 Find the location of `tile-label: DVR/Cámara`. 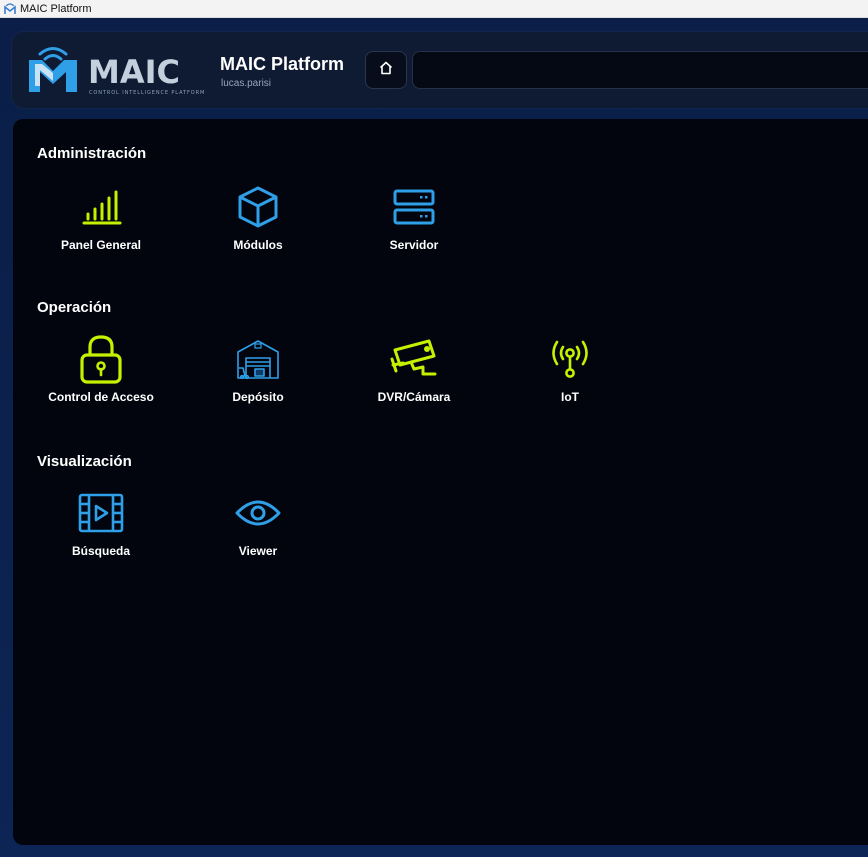

tile-label: DVR/Cámara is located at coordinates (414, 397).